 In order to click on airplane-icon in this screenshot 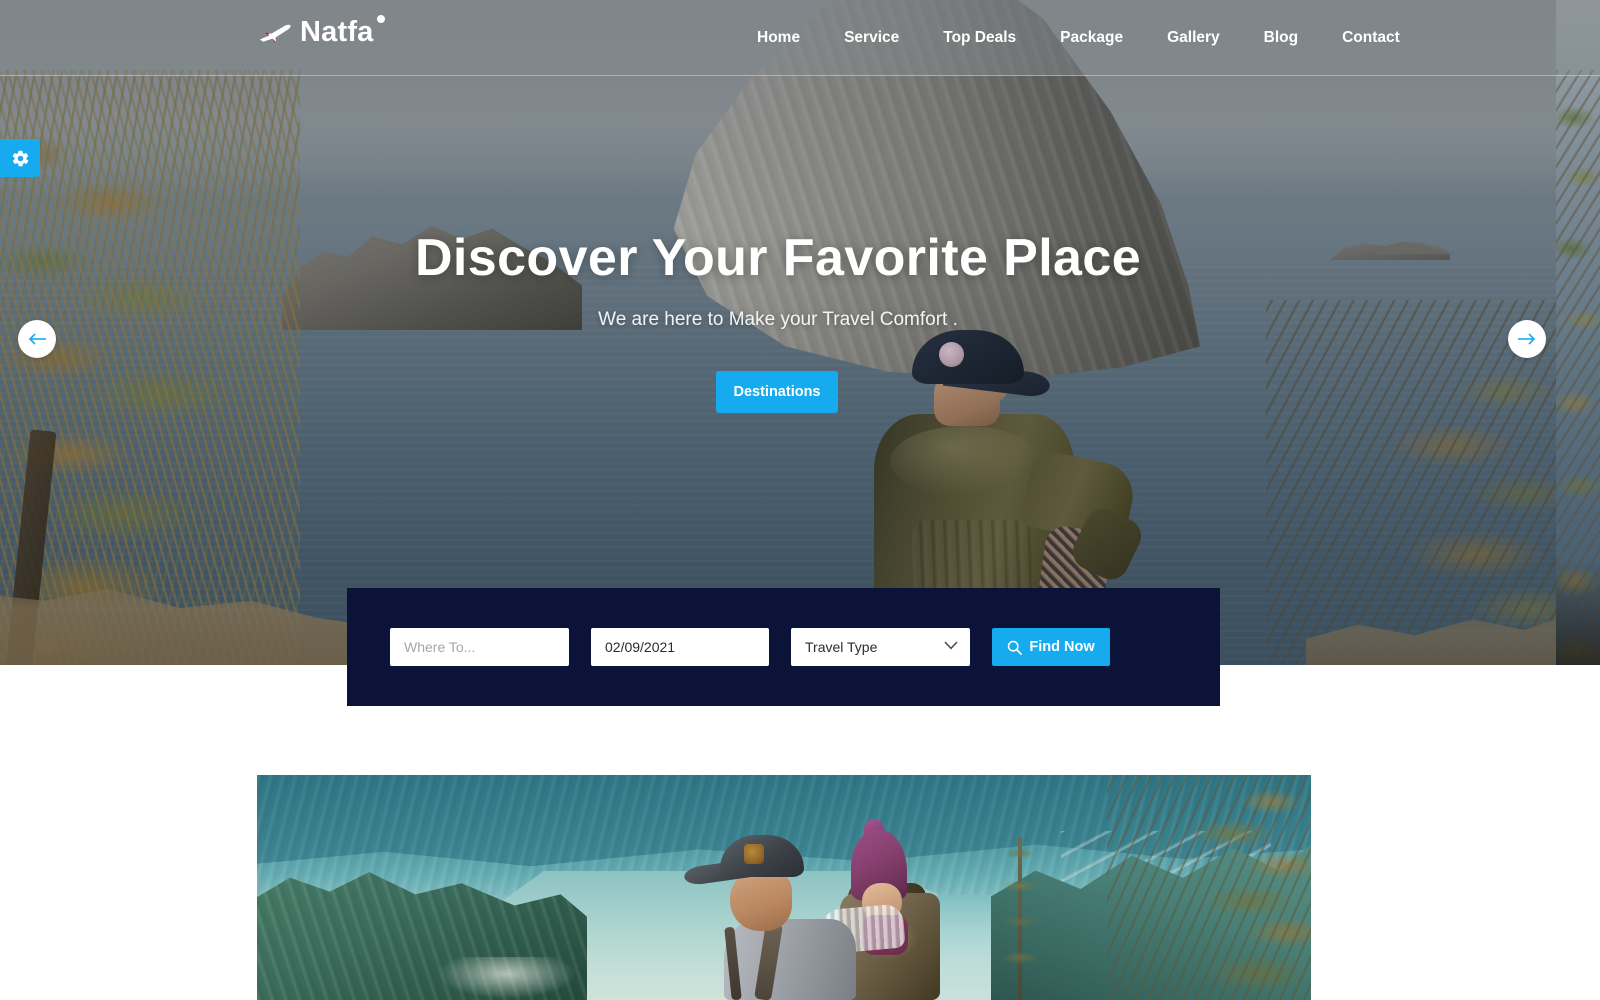, I will do `click(275, 33)`.